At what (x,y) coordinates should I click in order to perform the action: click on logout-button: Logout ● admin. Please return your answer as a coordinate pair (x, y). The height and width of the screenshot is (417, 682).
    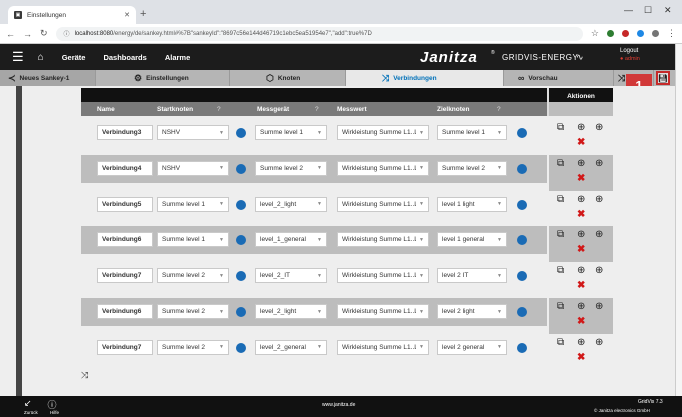
    Looking at the image, I should click on (630, 55).